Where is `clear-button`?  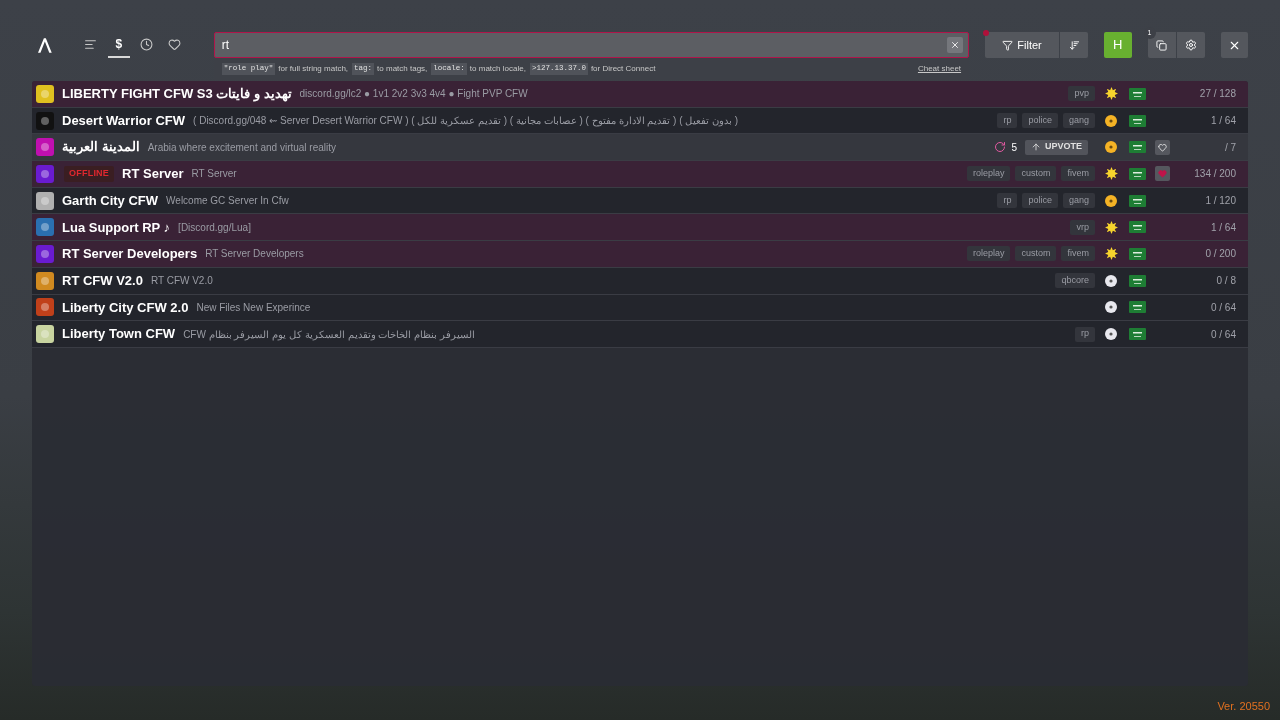 clear-button is located at coordinates (955, 45).